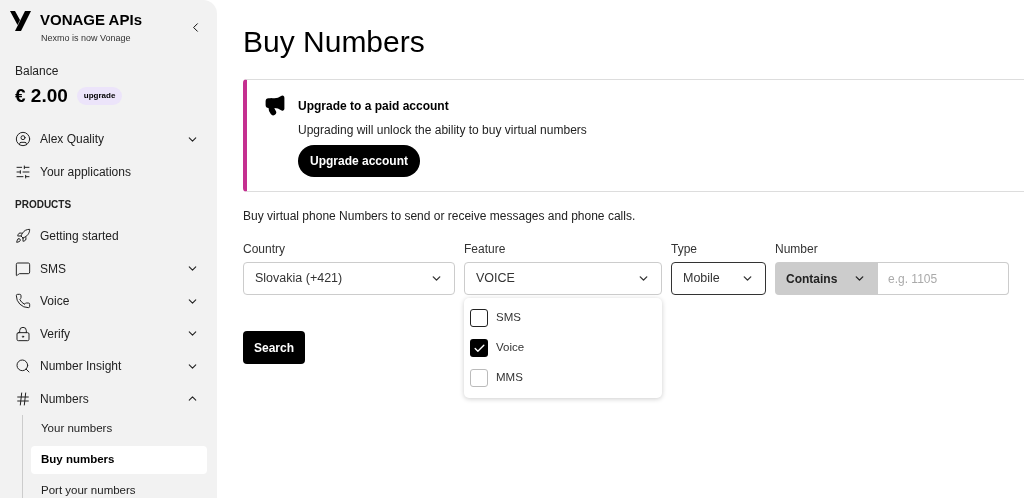 The height and width of the screenshot is (498, 1024). Describe the element at coordinates (23, 171) in the screenshot. I see `sliders-icon` at that location.